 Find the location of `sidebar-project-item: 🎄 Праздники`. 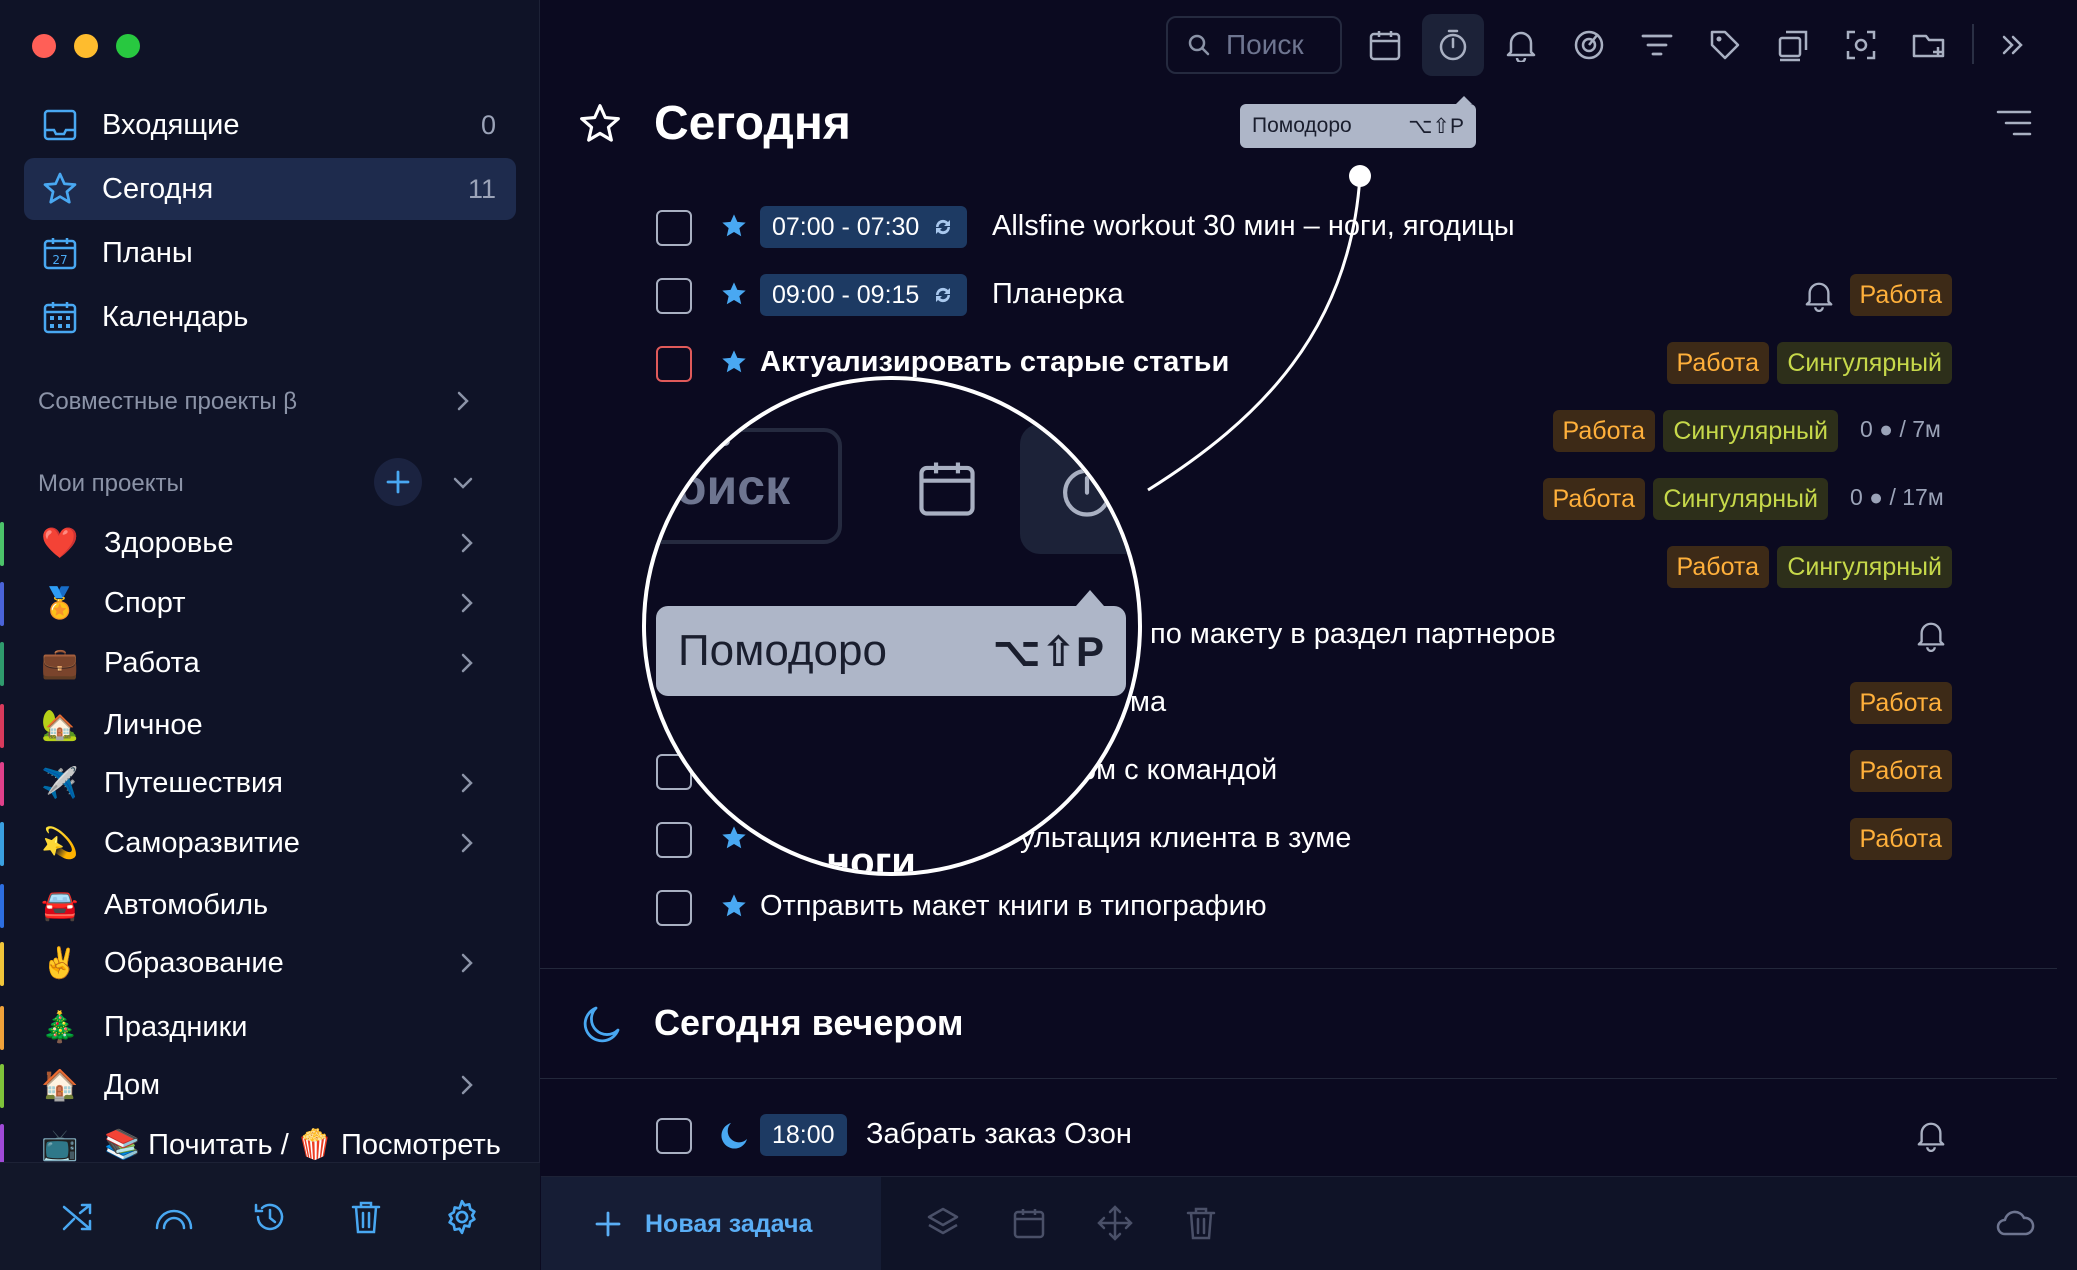

sidebar-project-item: 🎄 Праздники is located at coordinates (270, 1027).